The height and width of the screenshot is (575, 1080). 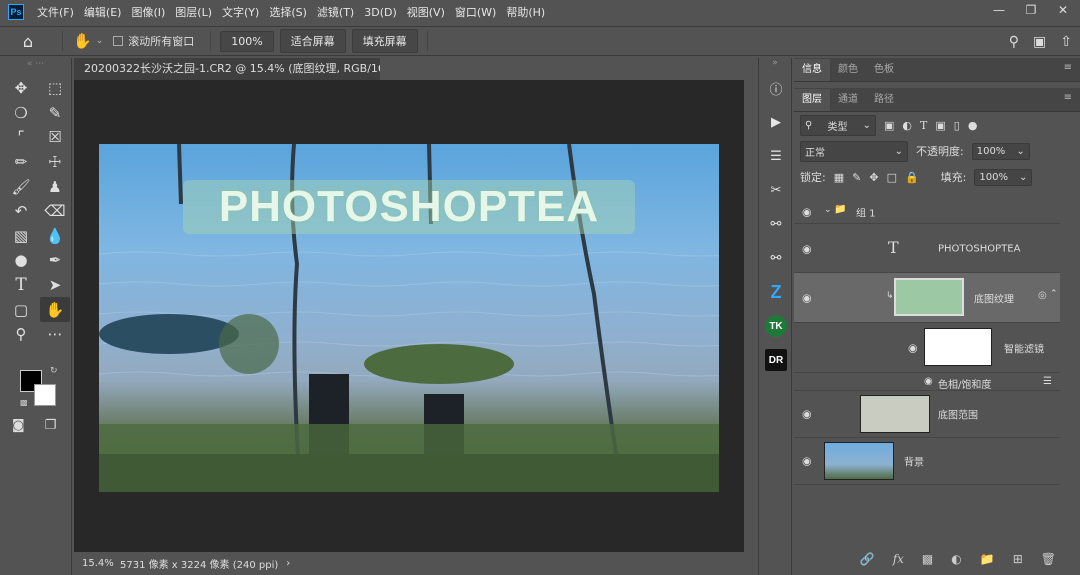 What do you see at coordinates (21, 113) in the screenshot?
I see `lasso-tool-icon: ❍` at bounding box center [21, 113].